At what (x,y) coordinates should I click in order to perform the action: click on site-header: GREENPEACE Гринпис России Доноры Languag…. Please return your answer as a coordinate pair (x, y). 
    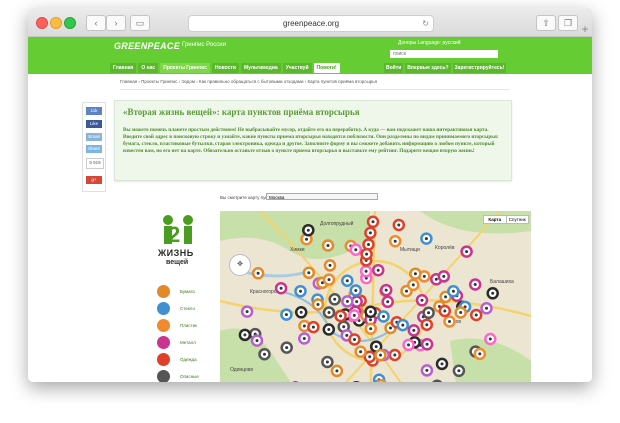
    Looking at the image, I should click on (310, 55).